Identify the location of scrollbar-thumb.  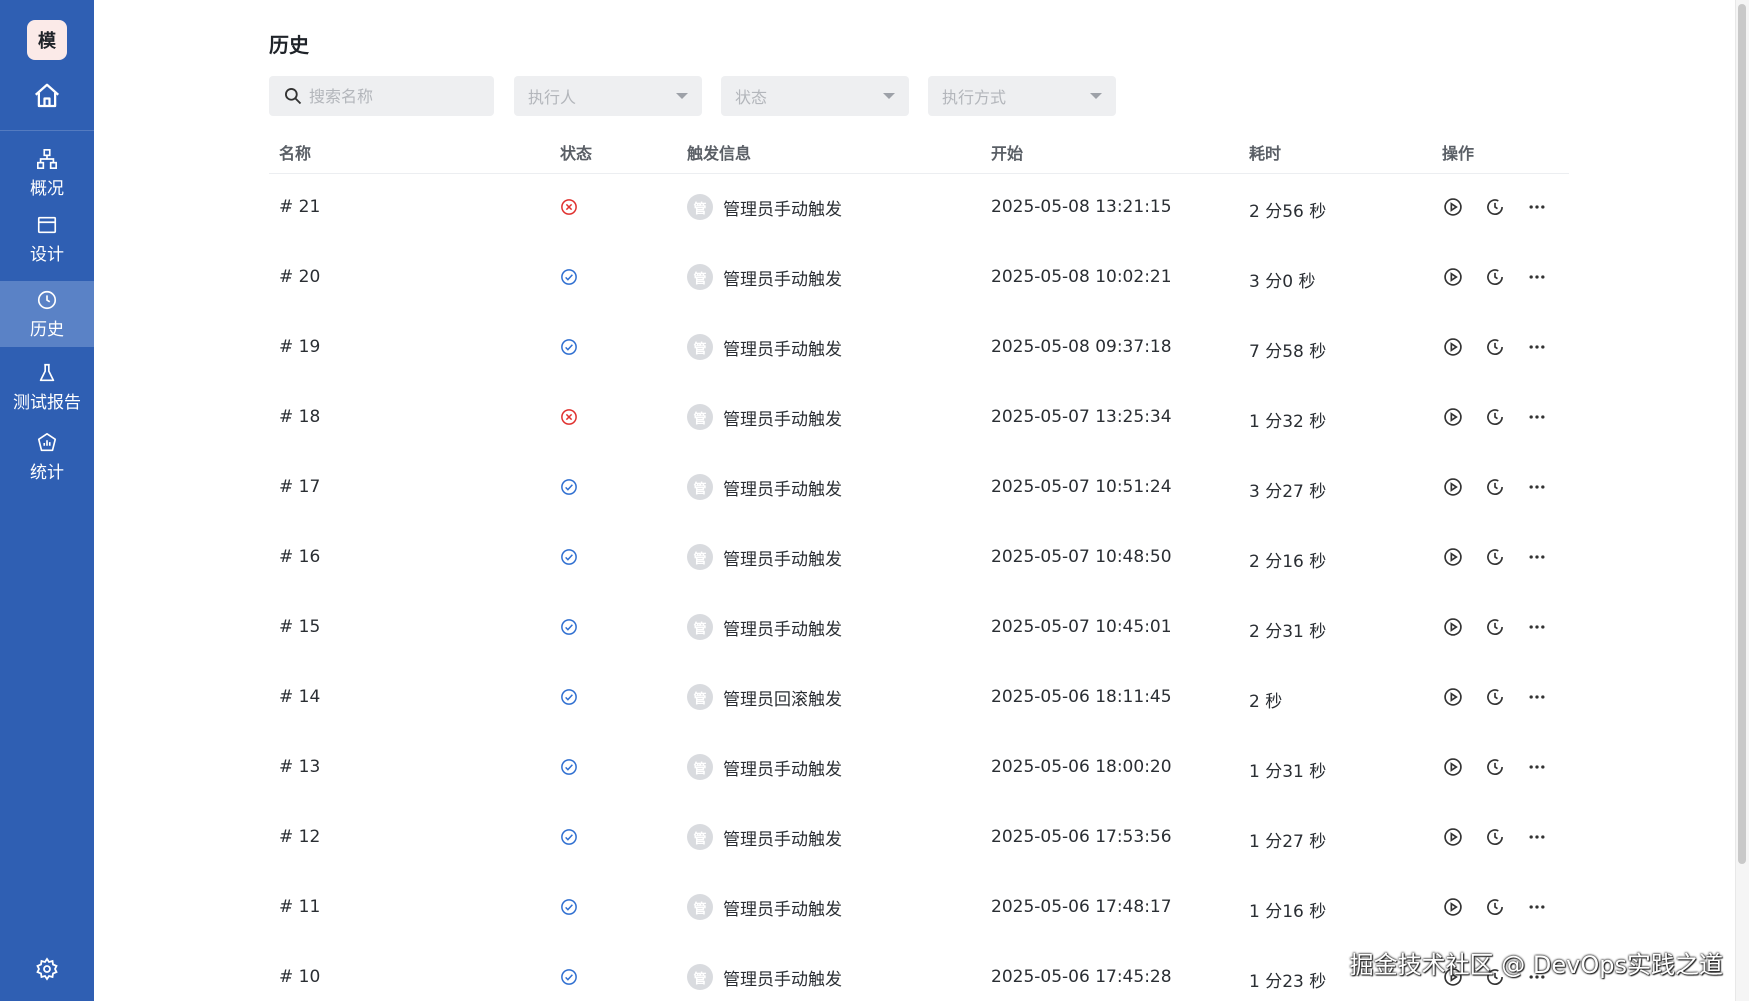
(1742, 434).